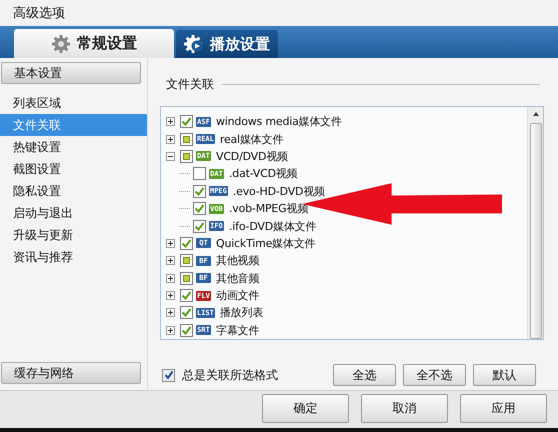 The width and height of the screenshot is (558, 432). I want to click on tree-item-label: 播放列表, so click(241, 312).